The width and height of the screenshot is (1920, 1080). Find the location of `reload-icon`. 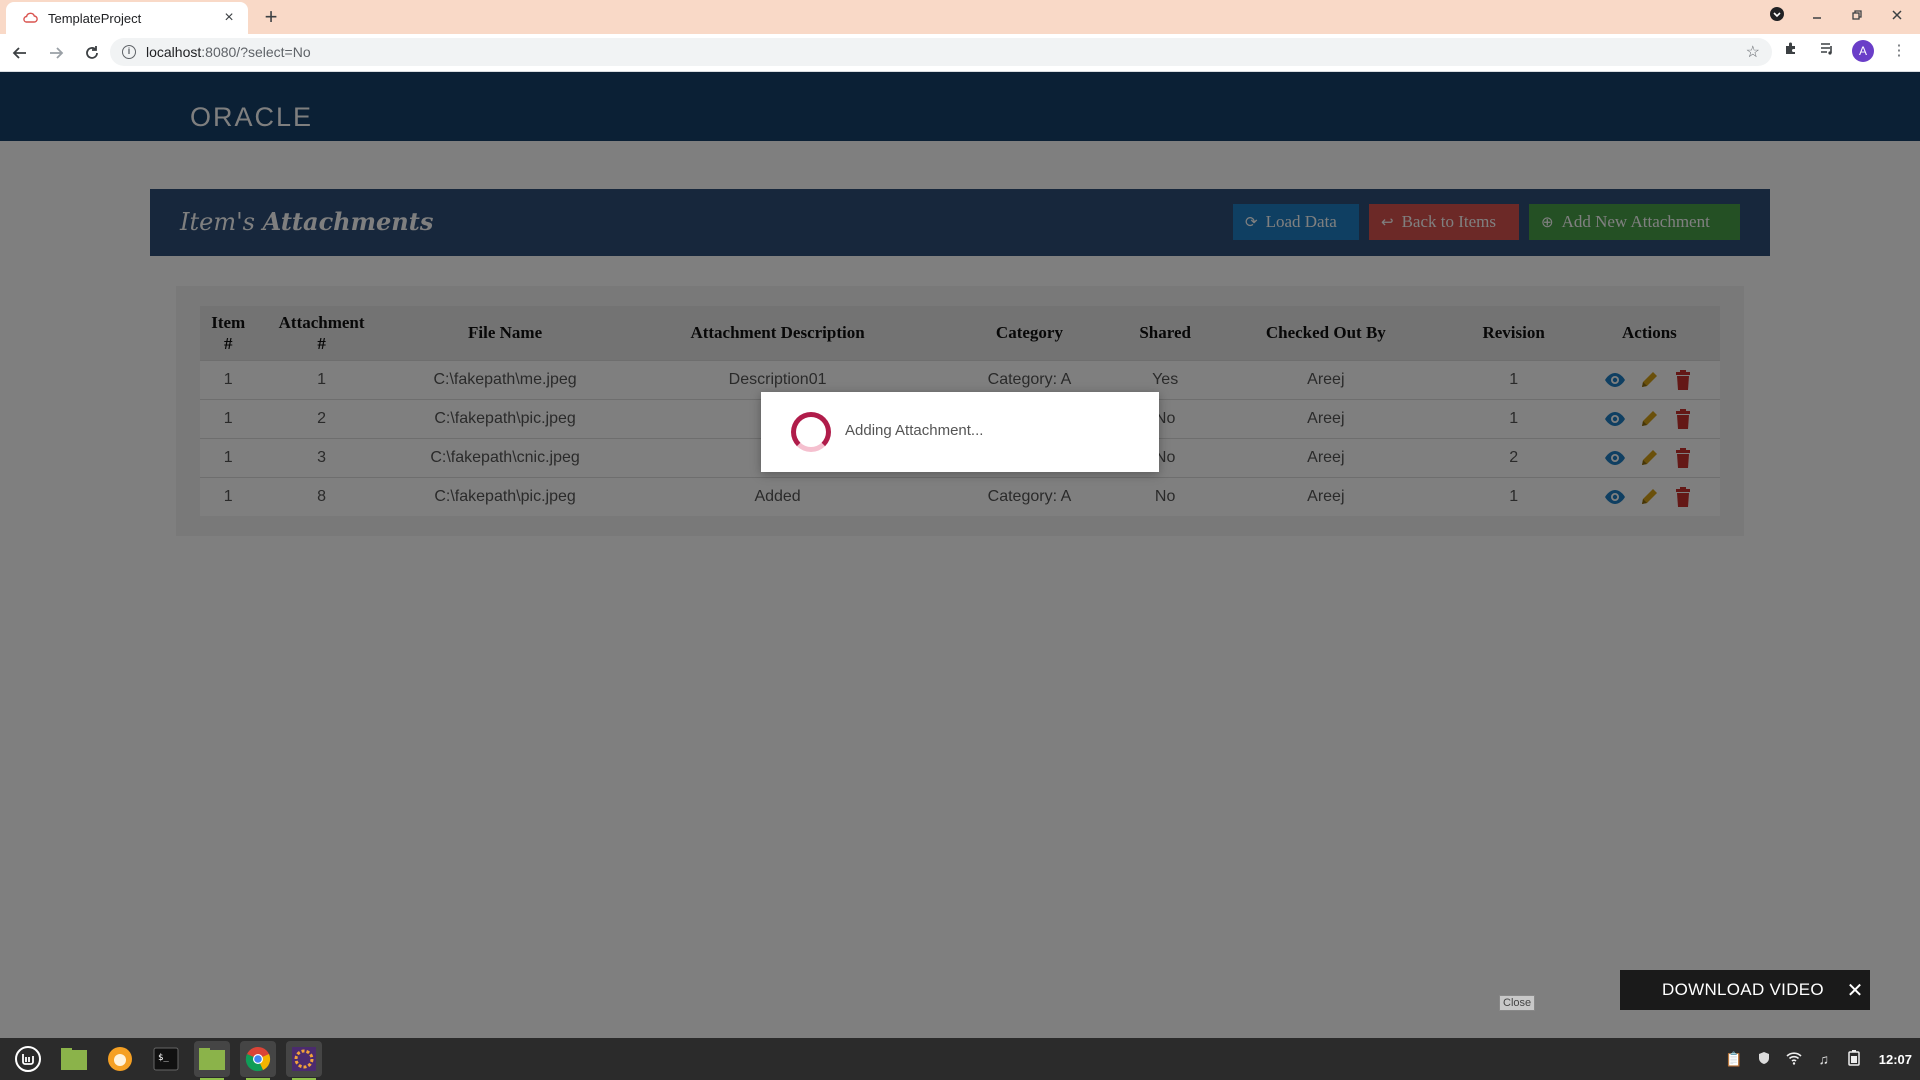

reload-icon is located at coordinates (92, 52).